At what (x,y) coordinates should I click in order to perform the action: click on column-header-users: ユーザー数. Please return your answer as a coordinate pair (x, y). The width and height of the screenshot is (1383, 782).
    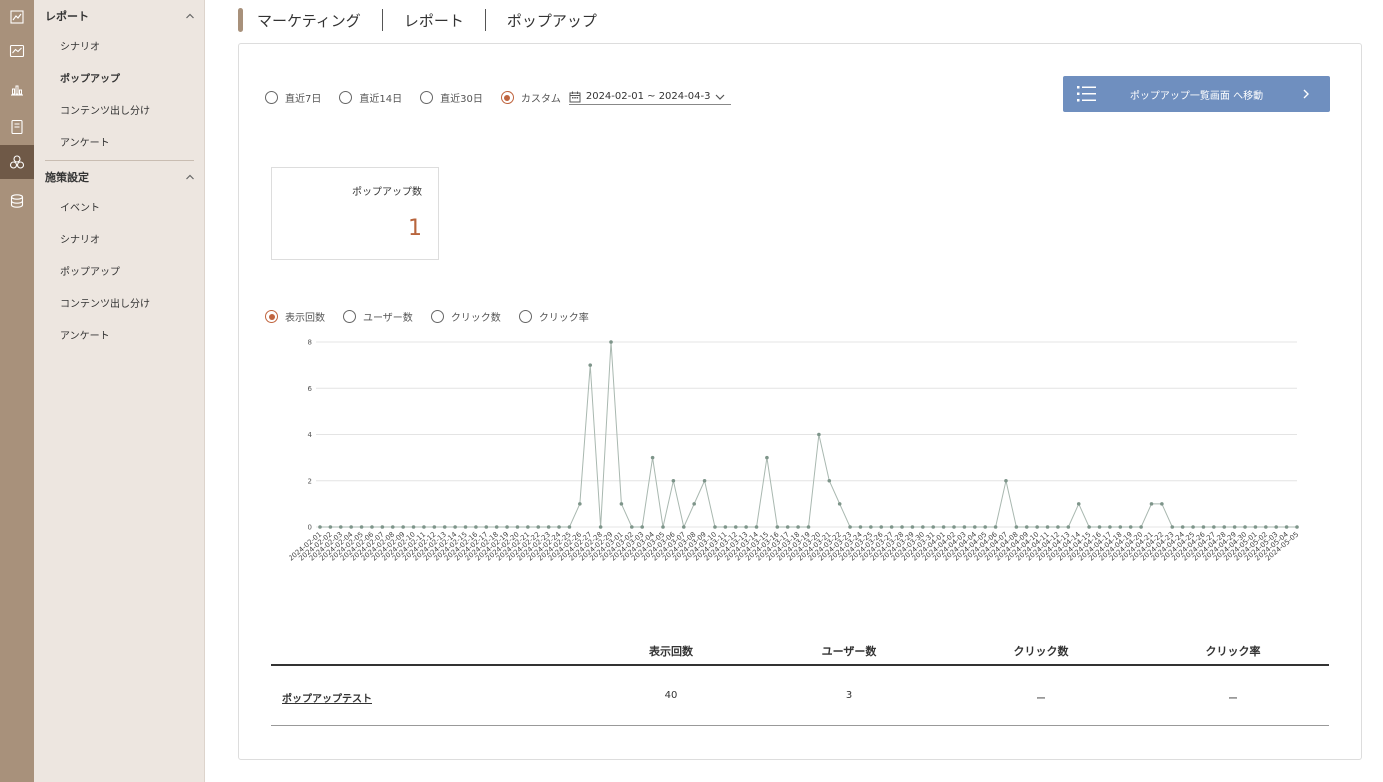
    Looking at the image, I should click on (849, 651).